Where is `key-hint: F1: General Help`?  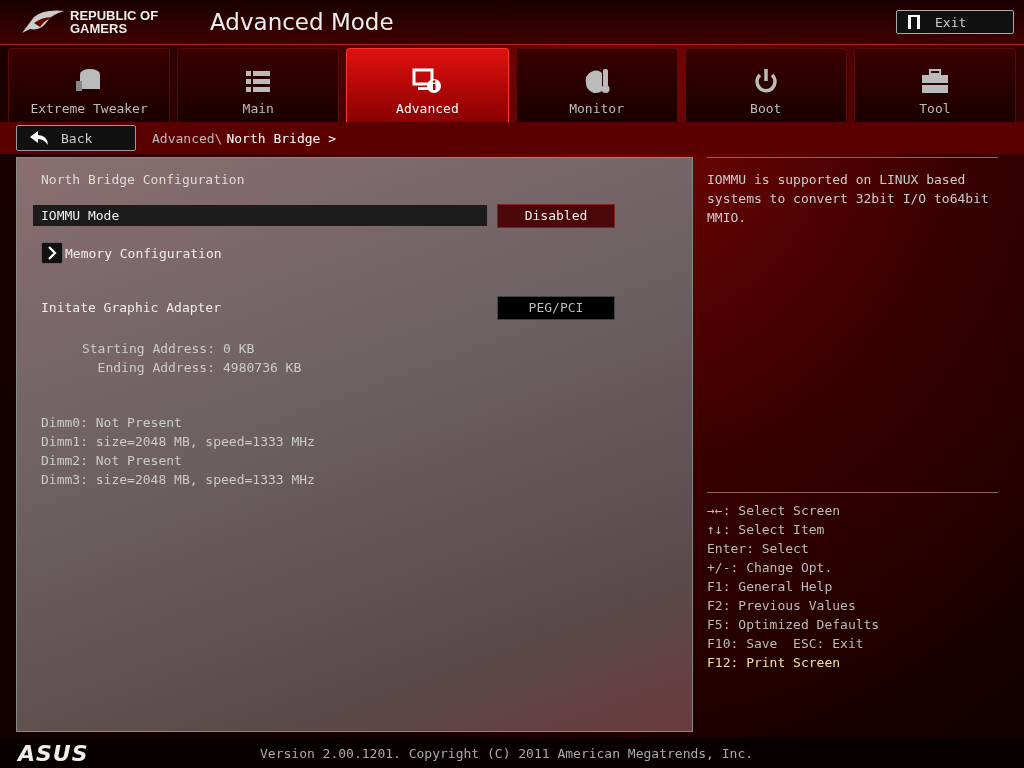 key-hint: F1: General Help is located at coordinates (770, 587).